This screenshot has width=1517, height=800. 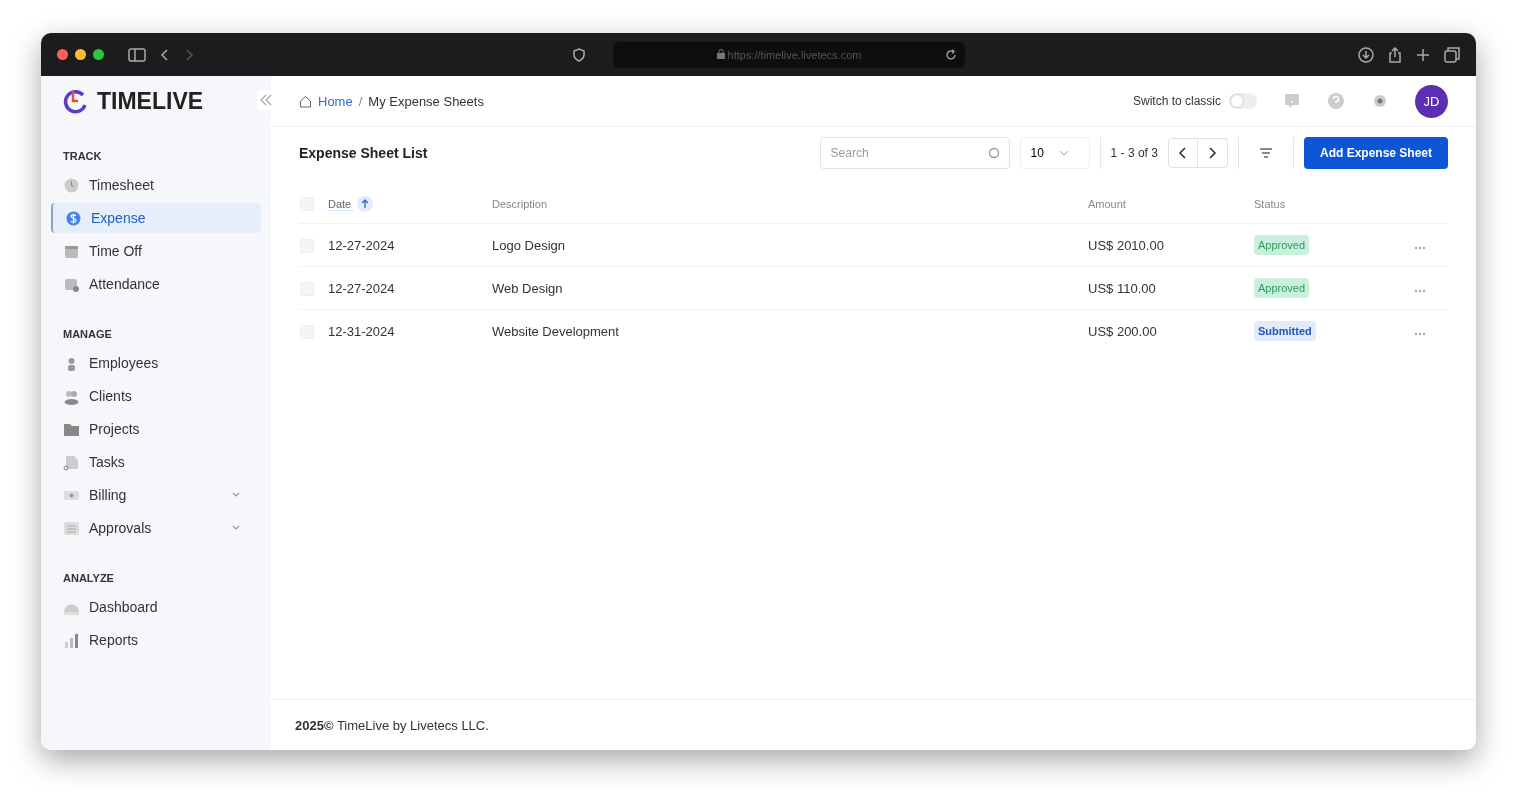 What do you see at coordinates (1431, 101) in the screenshot?
I see `user-avatar: JD` at bounding box center [1431, 101].